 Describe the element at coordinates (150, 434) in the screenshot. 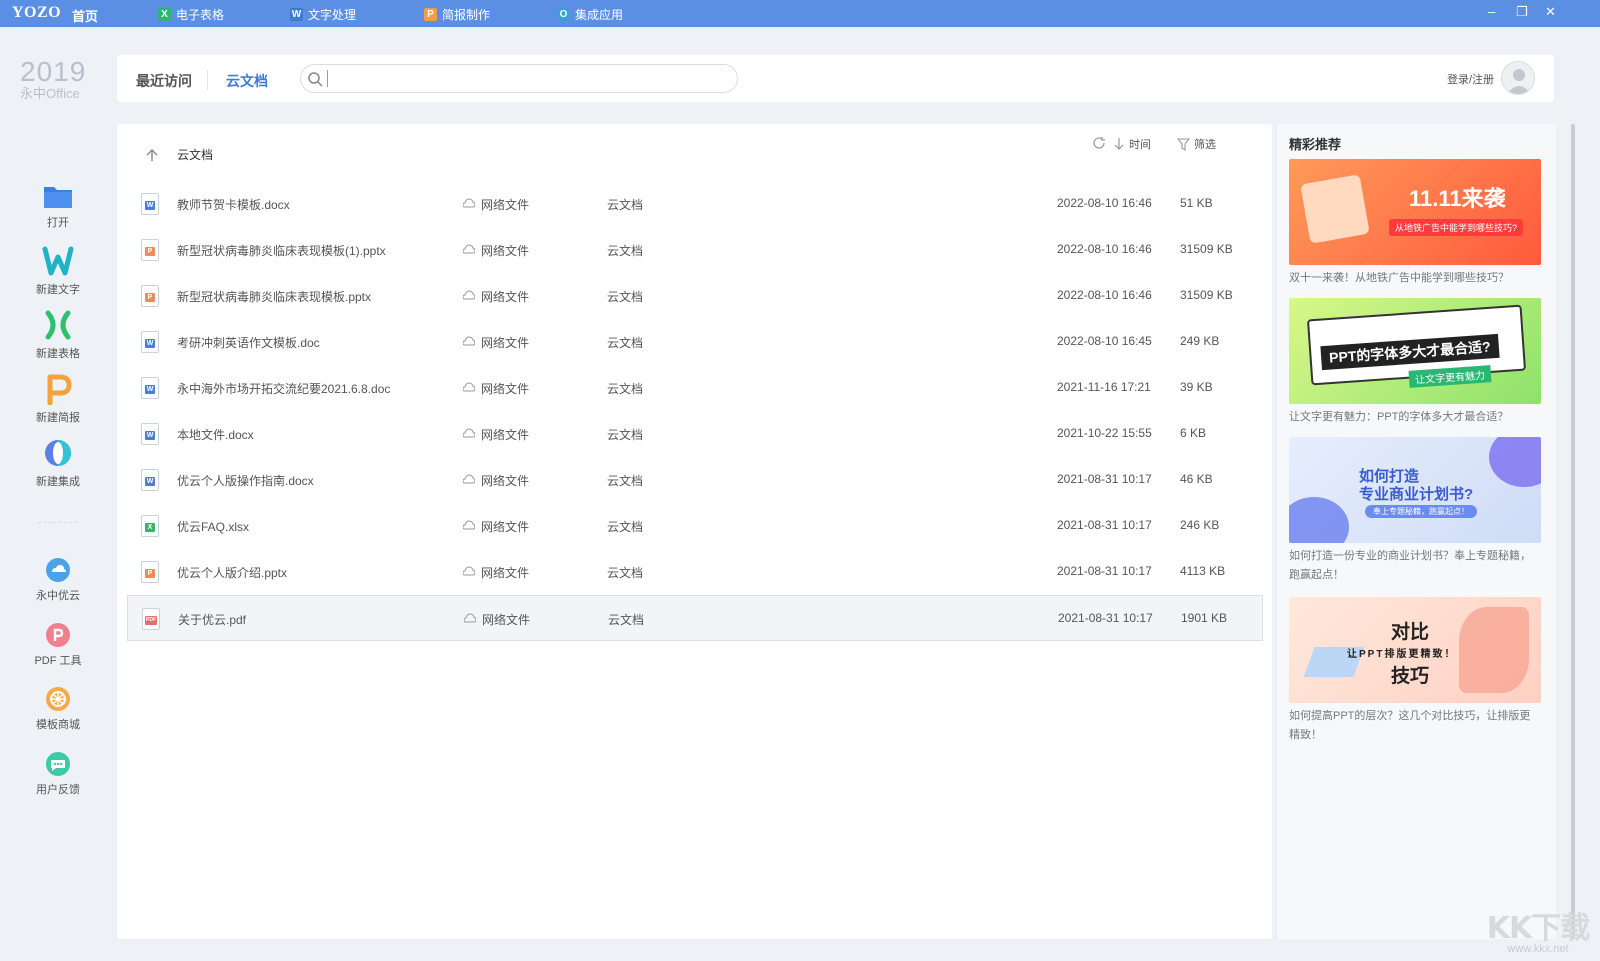

I see `word-file-icon: W` at that location.